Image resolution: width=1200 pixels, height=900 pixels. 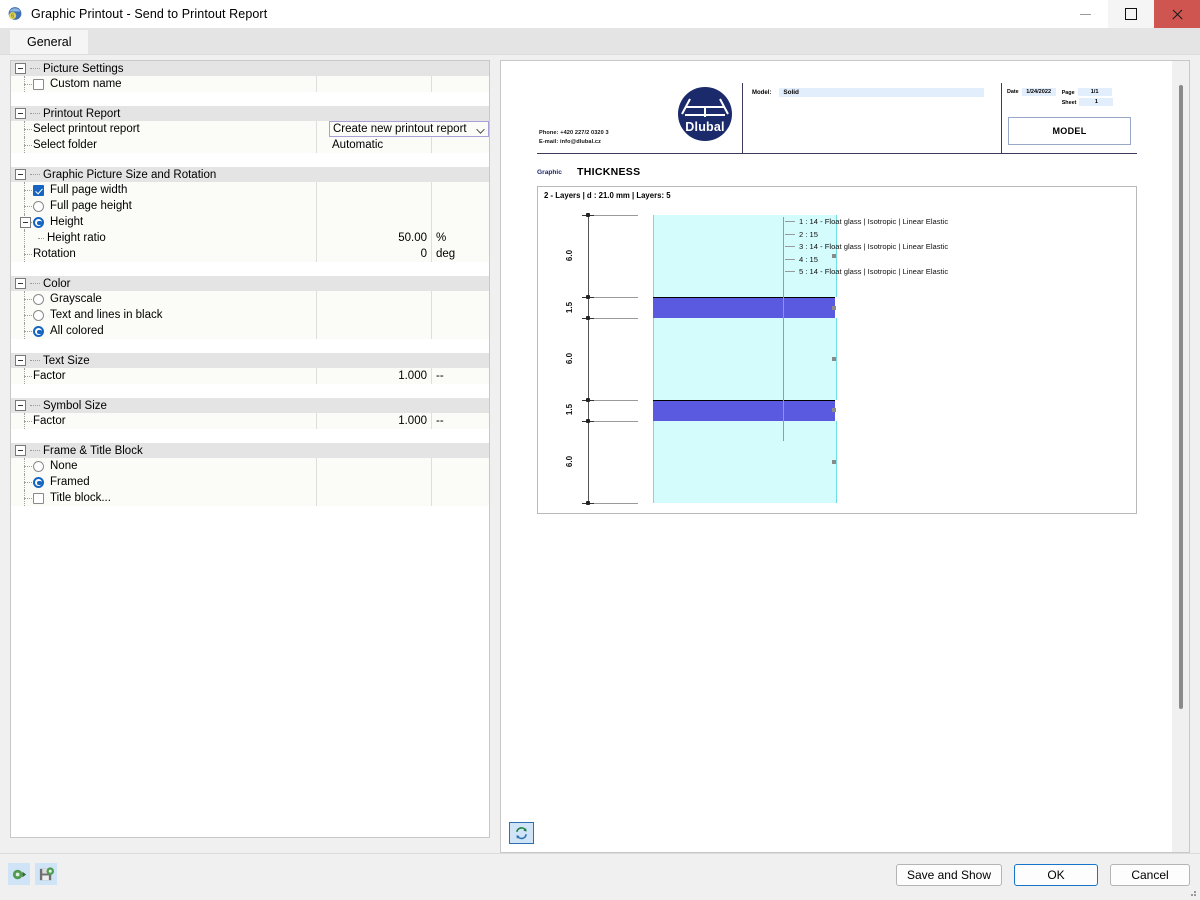 I want to click on minimize-button, so click(x=1085, y=14).